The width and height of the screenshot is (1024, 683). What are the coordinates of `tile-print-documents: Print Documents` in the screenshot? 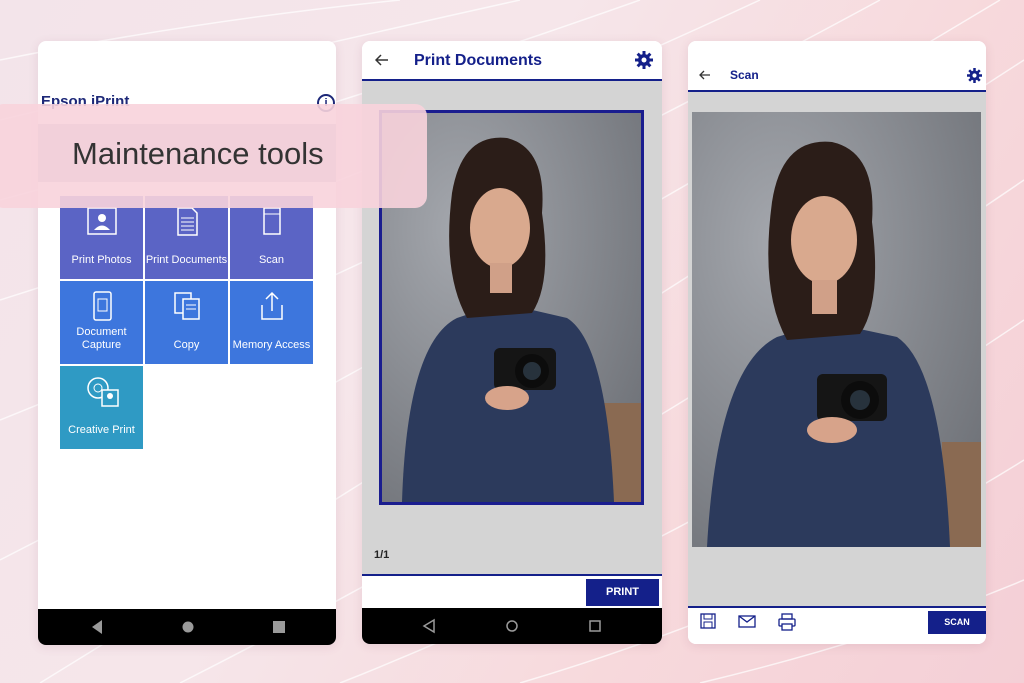 It's located at (186, 237).